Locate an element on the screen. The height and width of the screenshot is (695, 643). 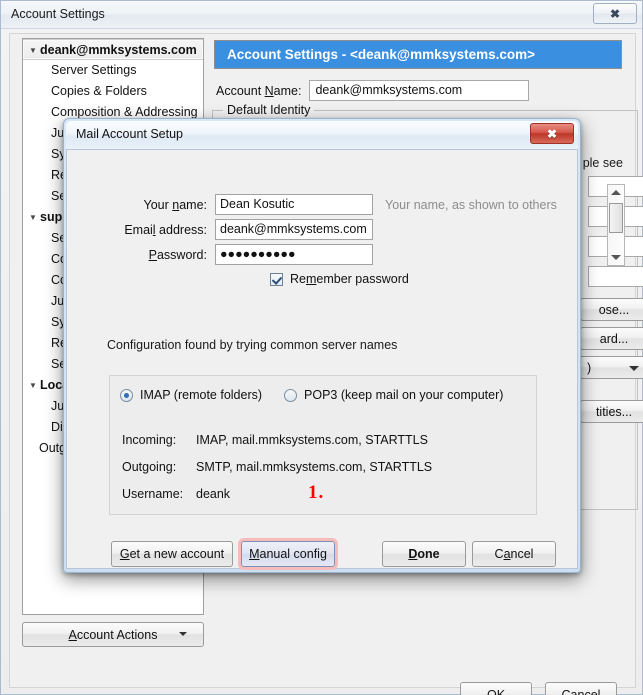
account-actions-label: Account Actions is located at coordinates (113, 634).